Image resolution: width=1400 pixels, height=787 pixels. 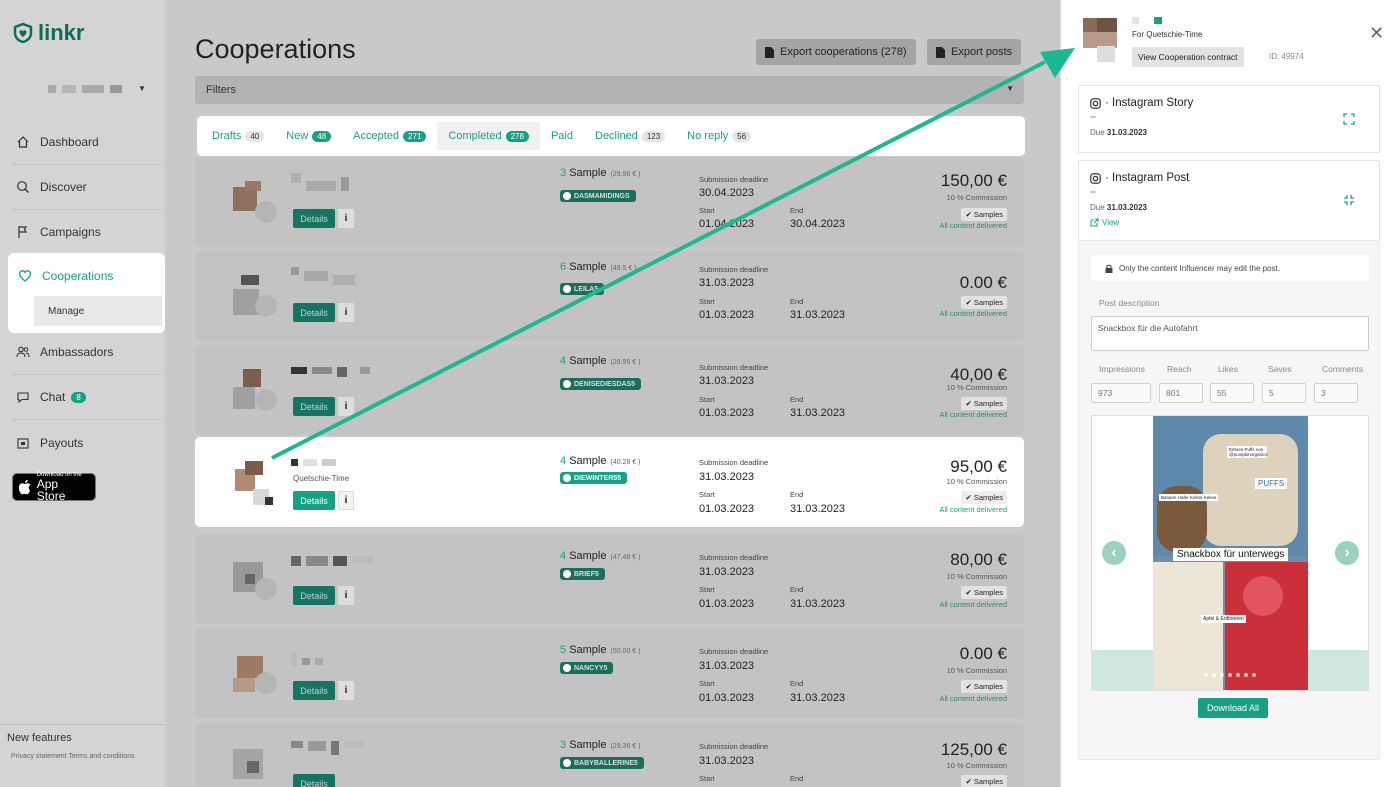 I want to click on instagram-icon, so click(x=1095, y=103).